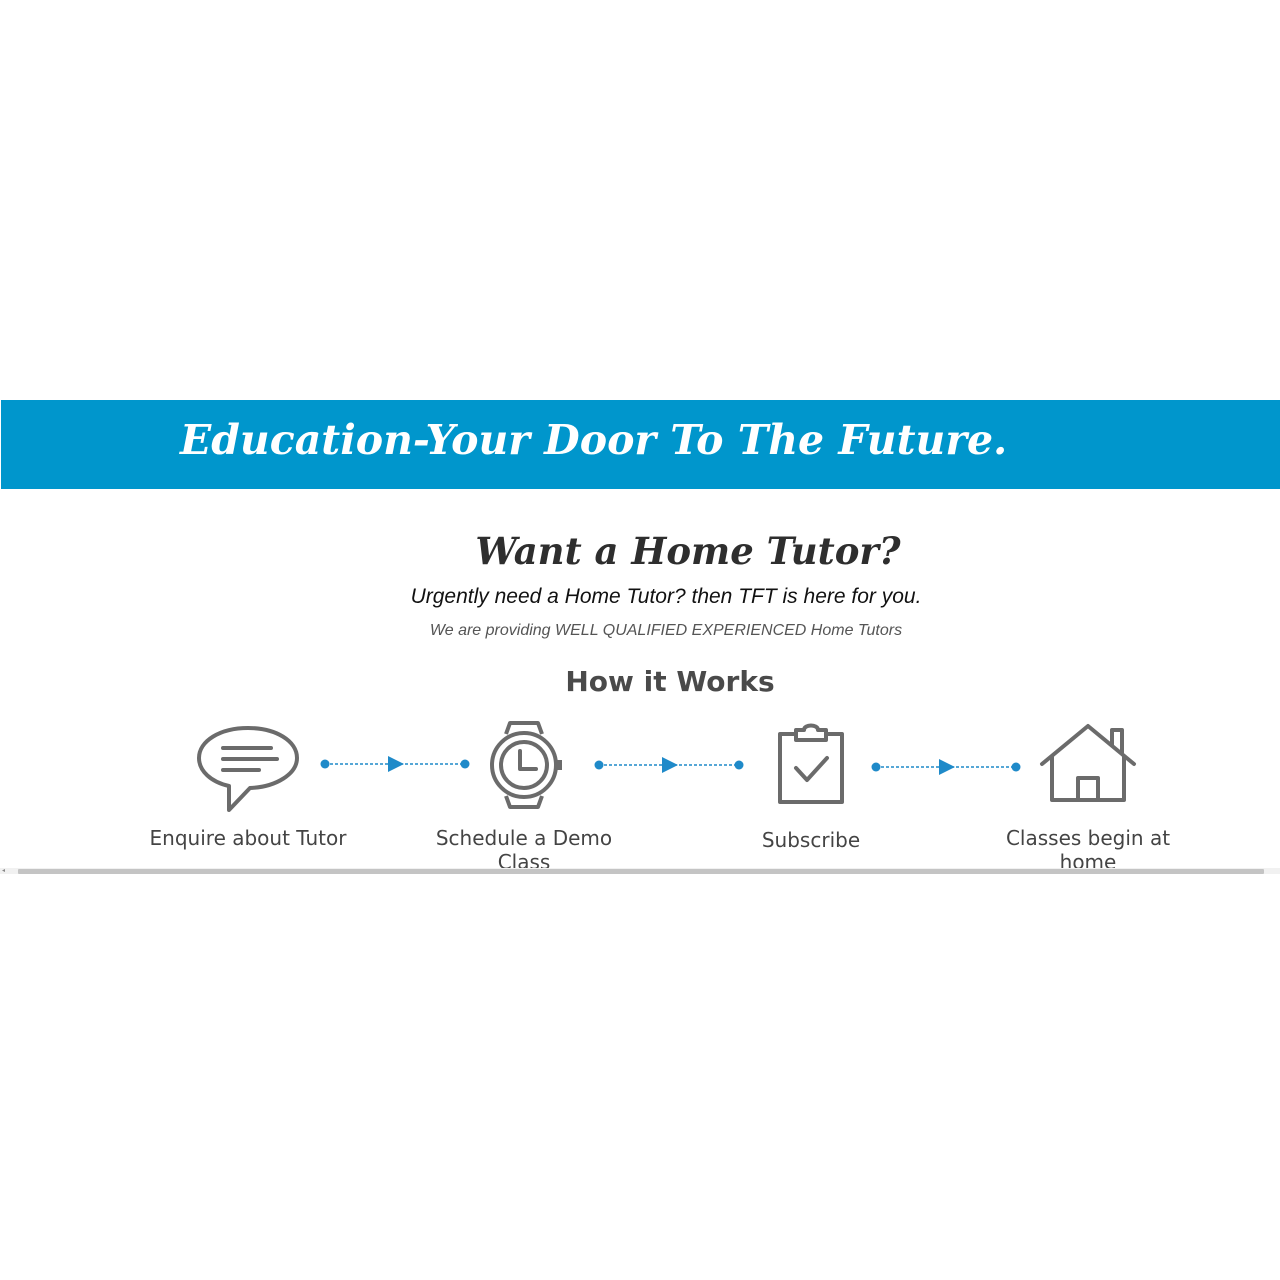 The height and width of the screenshot is (1280, 1280). Describe the element at coordinates (670, 681) in the screenshot. I see `how-it-works-title: How it Works` at that location.